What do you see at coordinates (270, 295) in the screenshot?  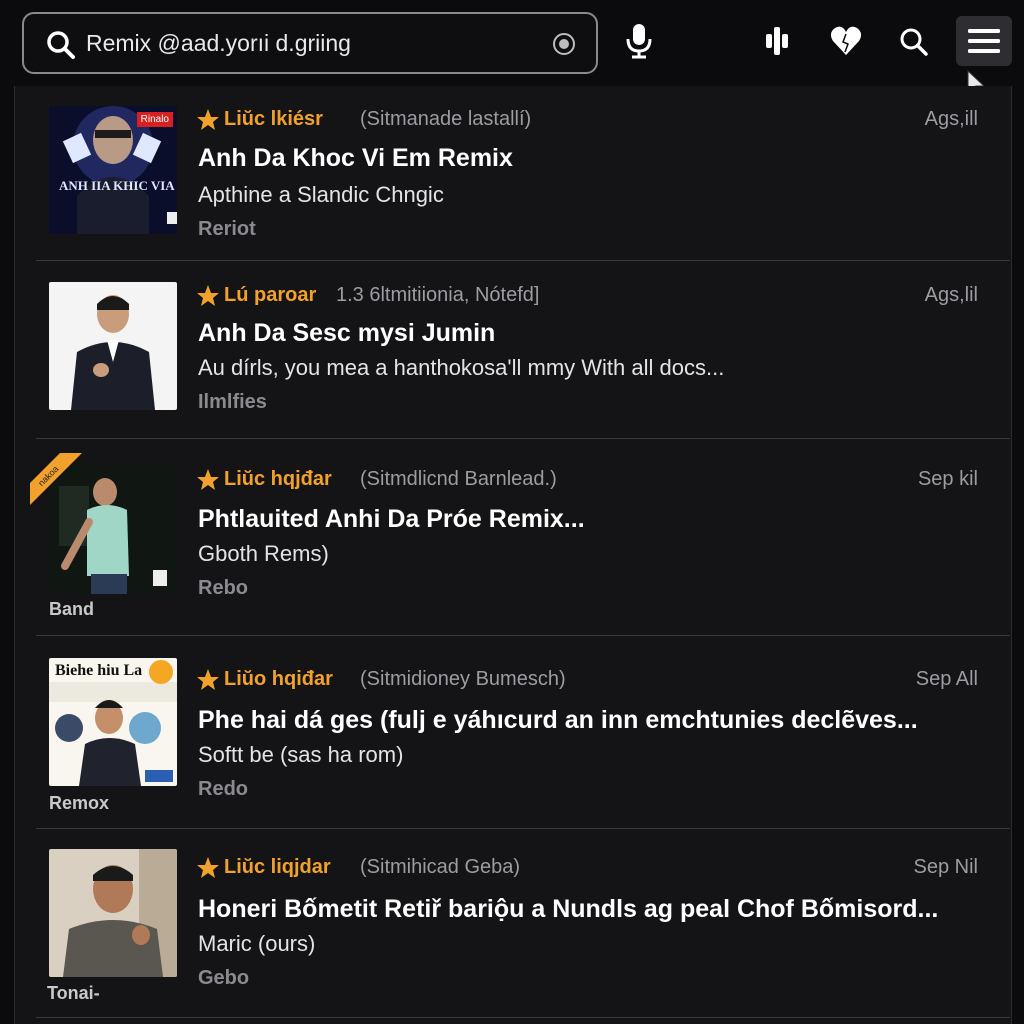 I see `artist-name: Lú paroar` at bounding box center [270, 295].